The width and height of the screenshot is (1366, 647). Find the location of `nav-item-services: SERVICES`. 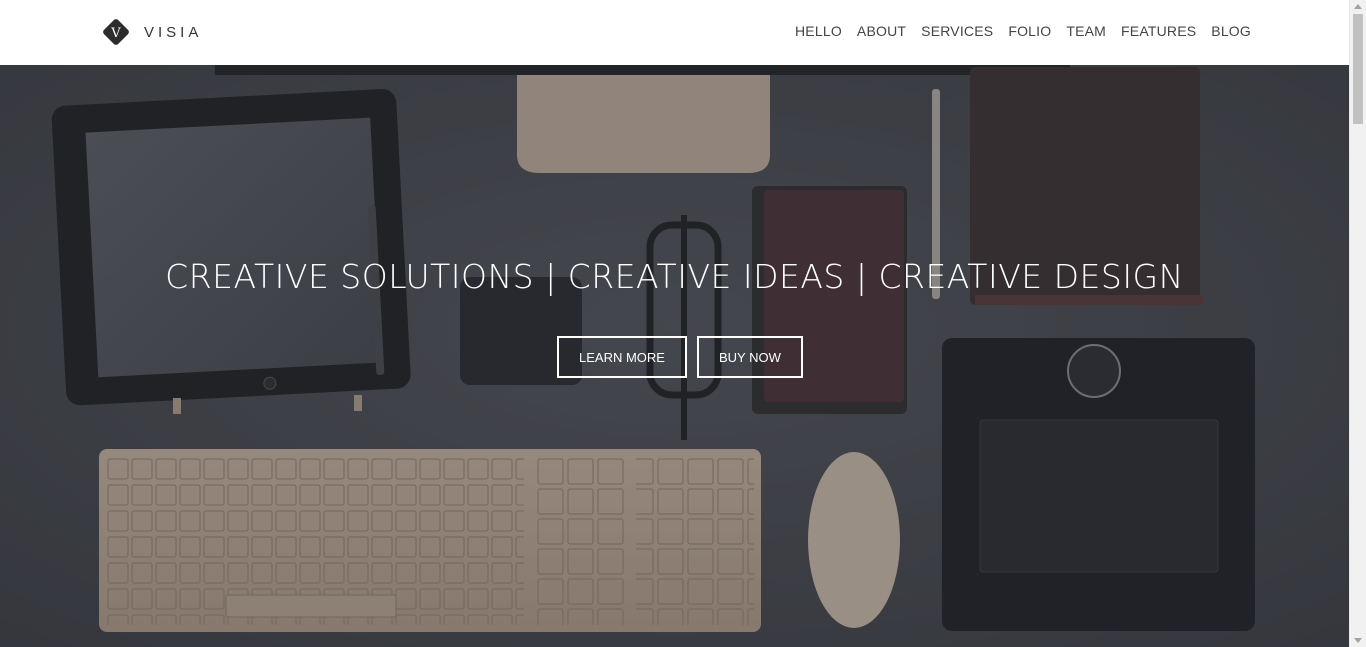

nav-item-services: SERVICES is located at coordinates (957, 31).